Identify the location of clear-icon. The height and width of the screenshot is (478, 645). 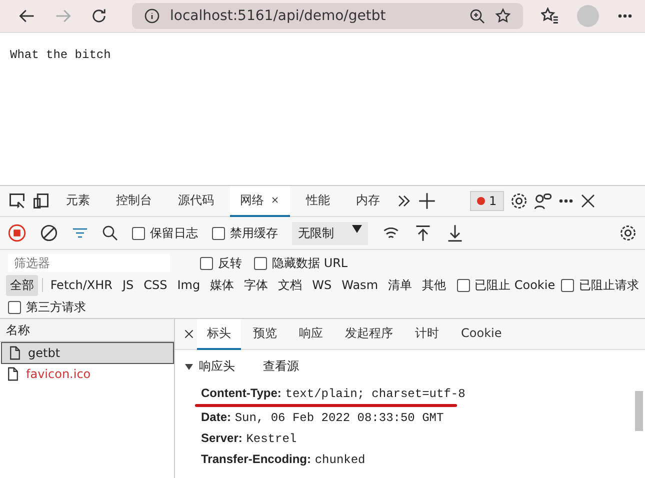
(49, 233).